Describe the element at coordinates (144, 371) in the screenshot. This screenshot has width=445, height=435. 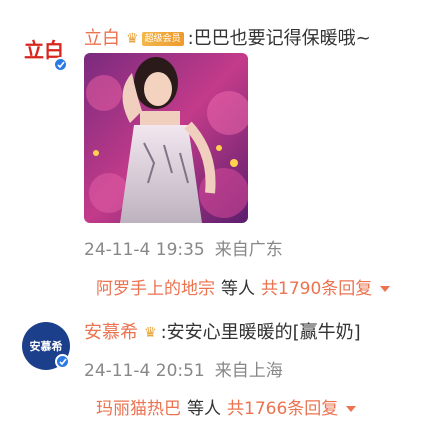
I see `comment-date: 24-11-4 20:51` at that location.